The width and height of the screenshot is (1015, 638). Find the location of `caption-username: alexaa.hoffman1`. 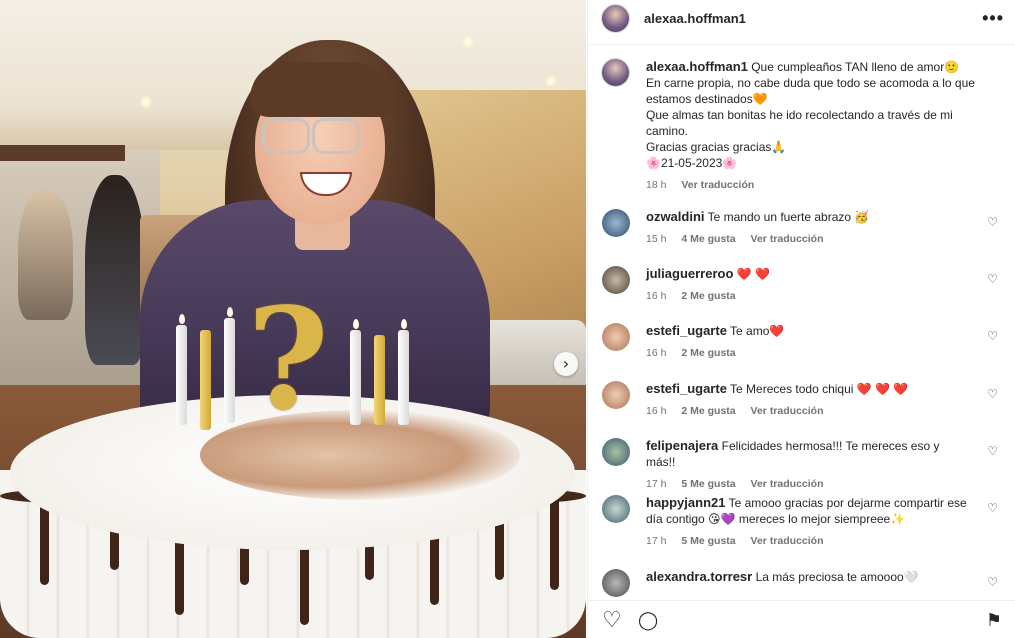

caption-username: alexaa.hoffman1 is located at coordinates (697, 66).